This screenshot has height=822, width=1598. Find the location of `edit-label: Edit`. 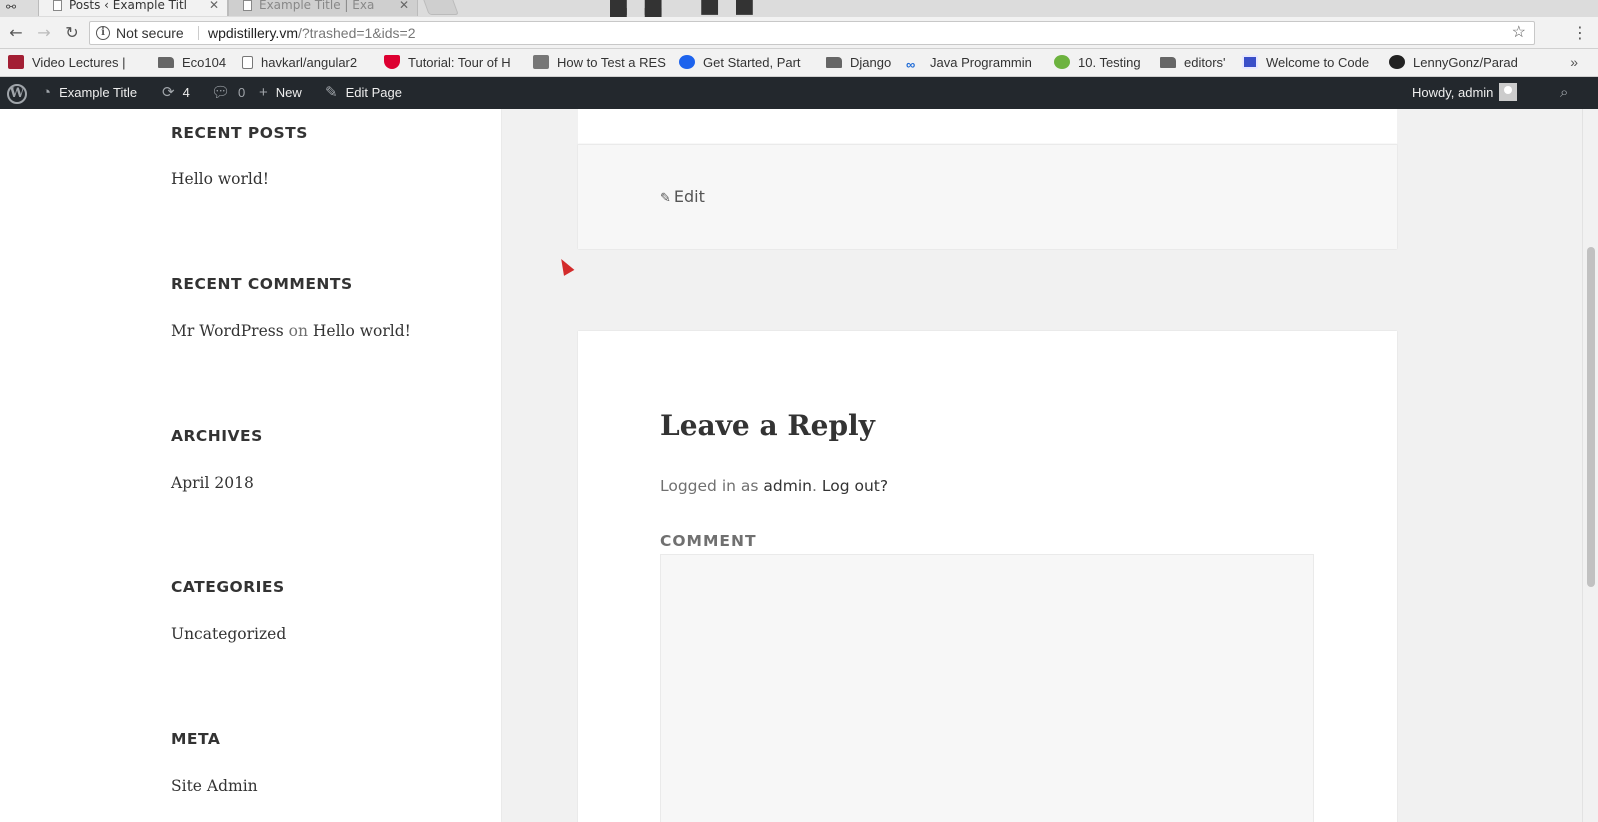

edit-label: Edit is located at coordinates (689, 196).